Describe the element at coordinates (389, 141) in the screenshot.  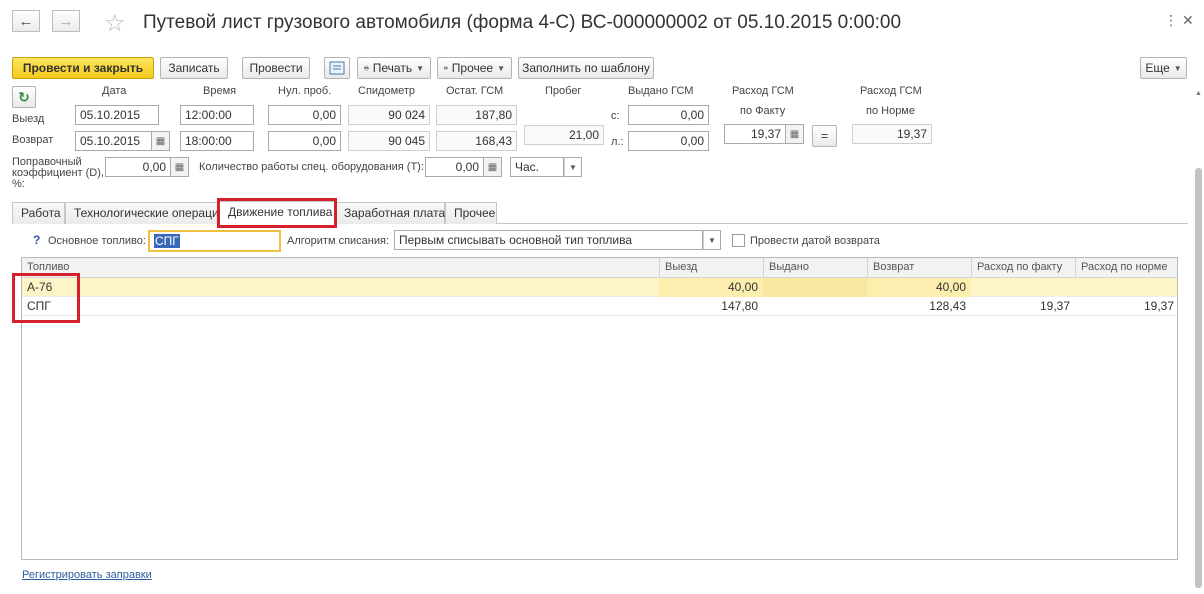
I see `return-speedometer-field: 90 045` at that location.